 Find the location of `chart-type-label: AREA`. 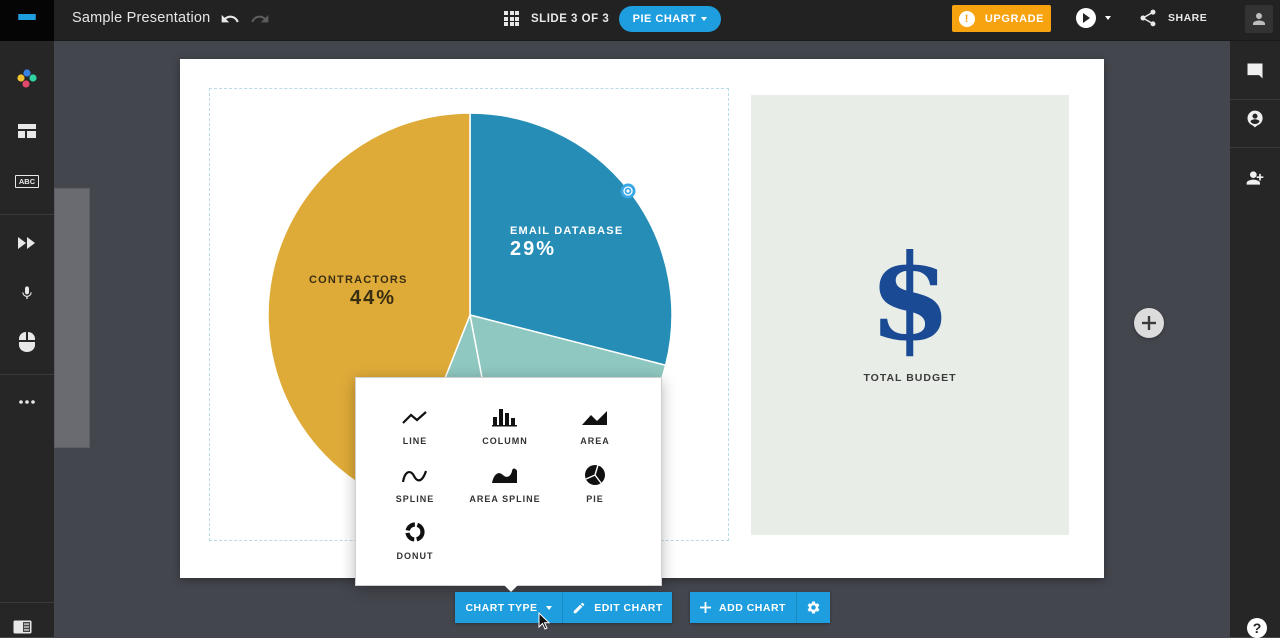

chart-type-label: AREA is located at coordinates (595, 441).